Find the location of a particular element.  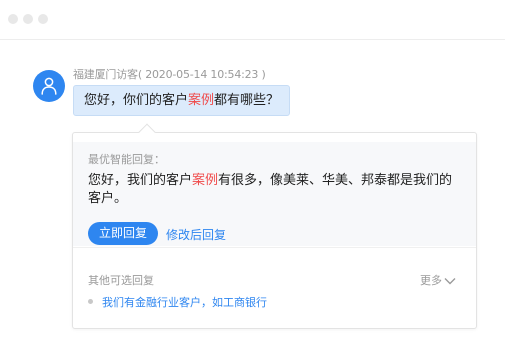

chevron-down-icon is located at coordinates (450, 281).